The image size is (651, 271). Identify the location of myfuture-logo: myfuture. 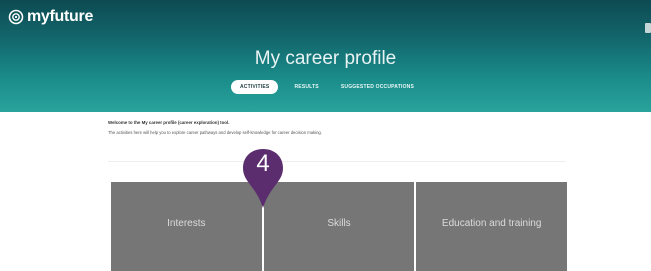
(50, 17).